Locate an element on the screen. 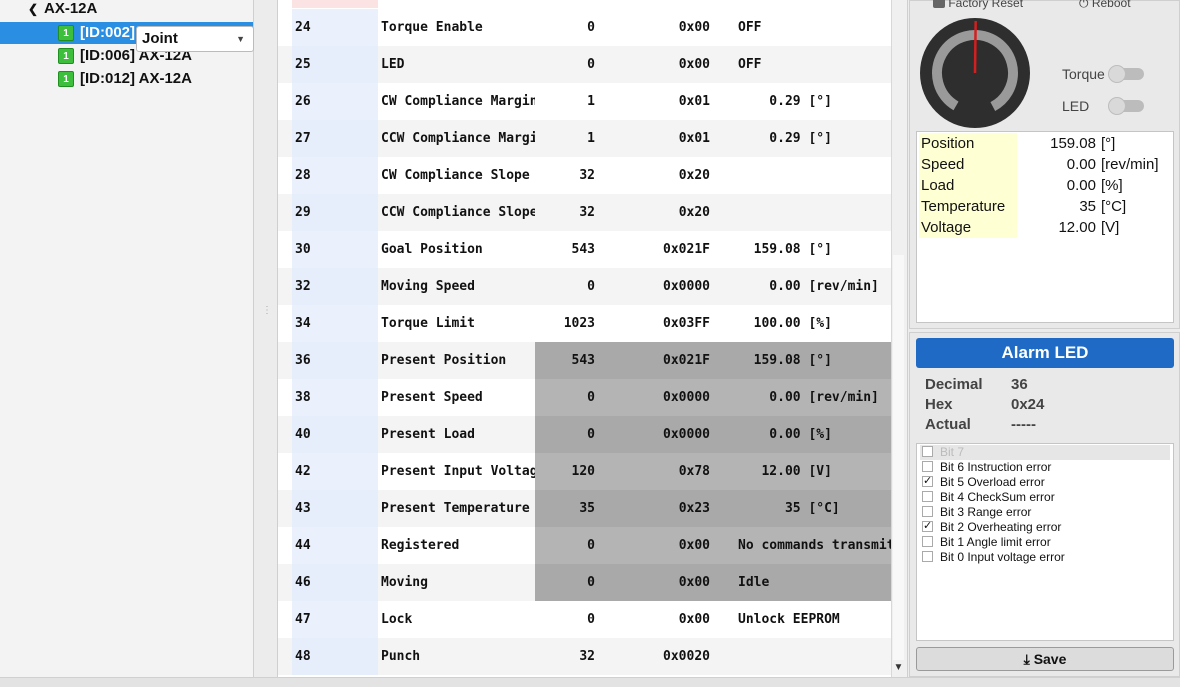 Image resolution: width=1180 pixels, height=687 pixels. tree-group-ax12a: ❮ AX-12A is located at coordinates (128, 10).